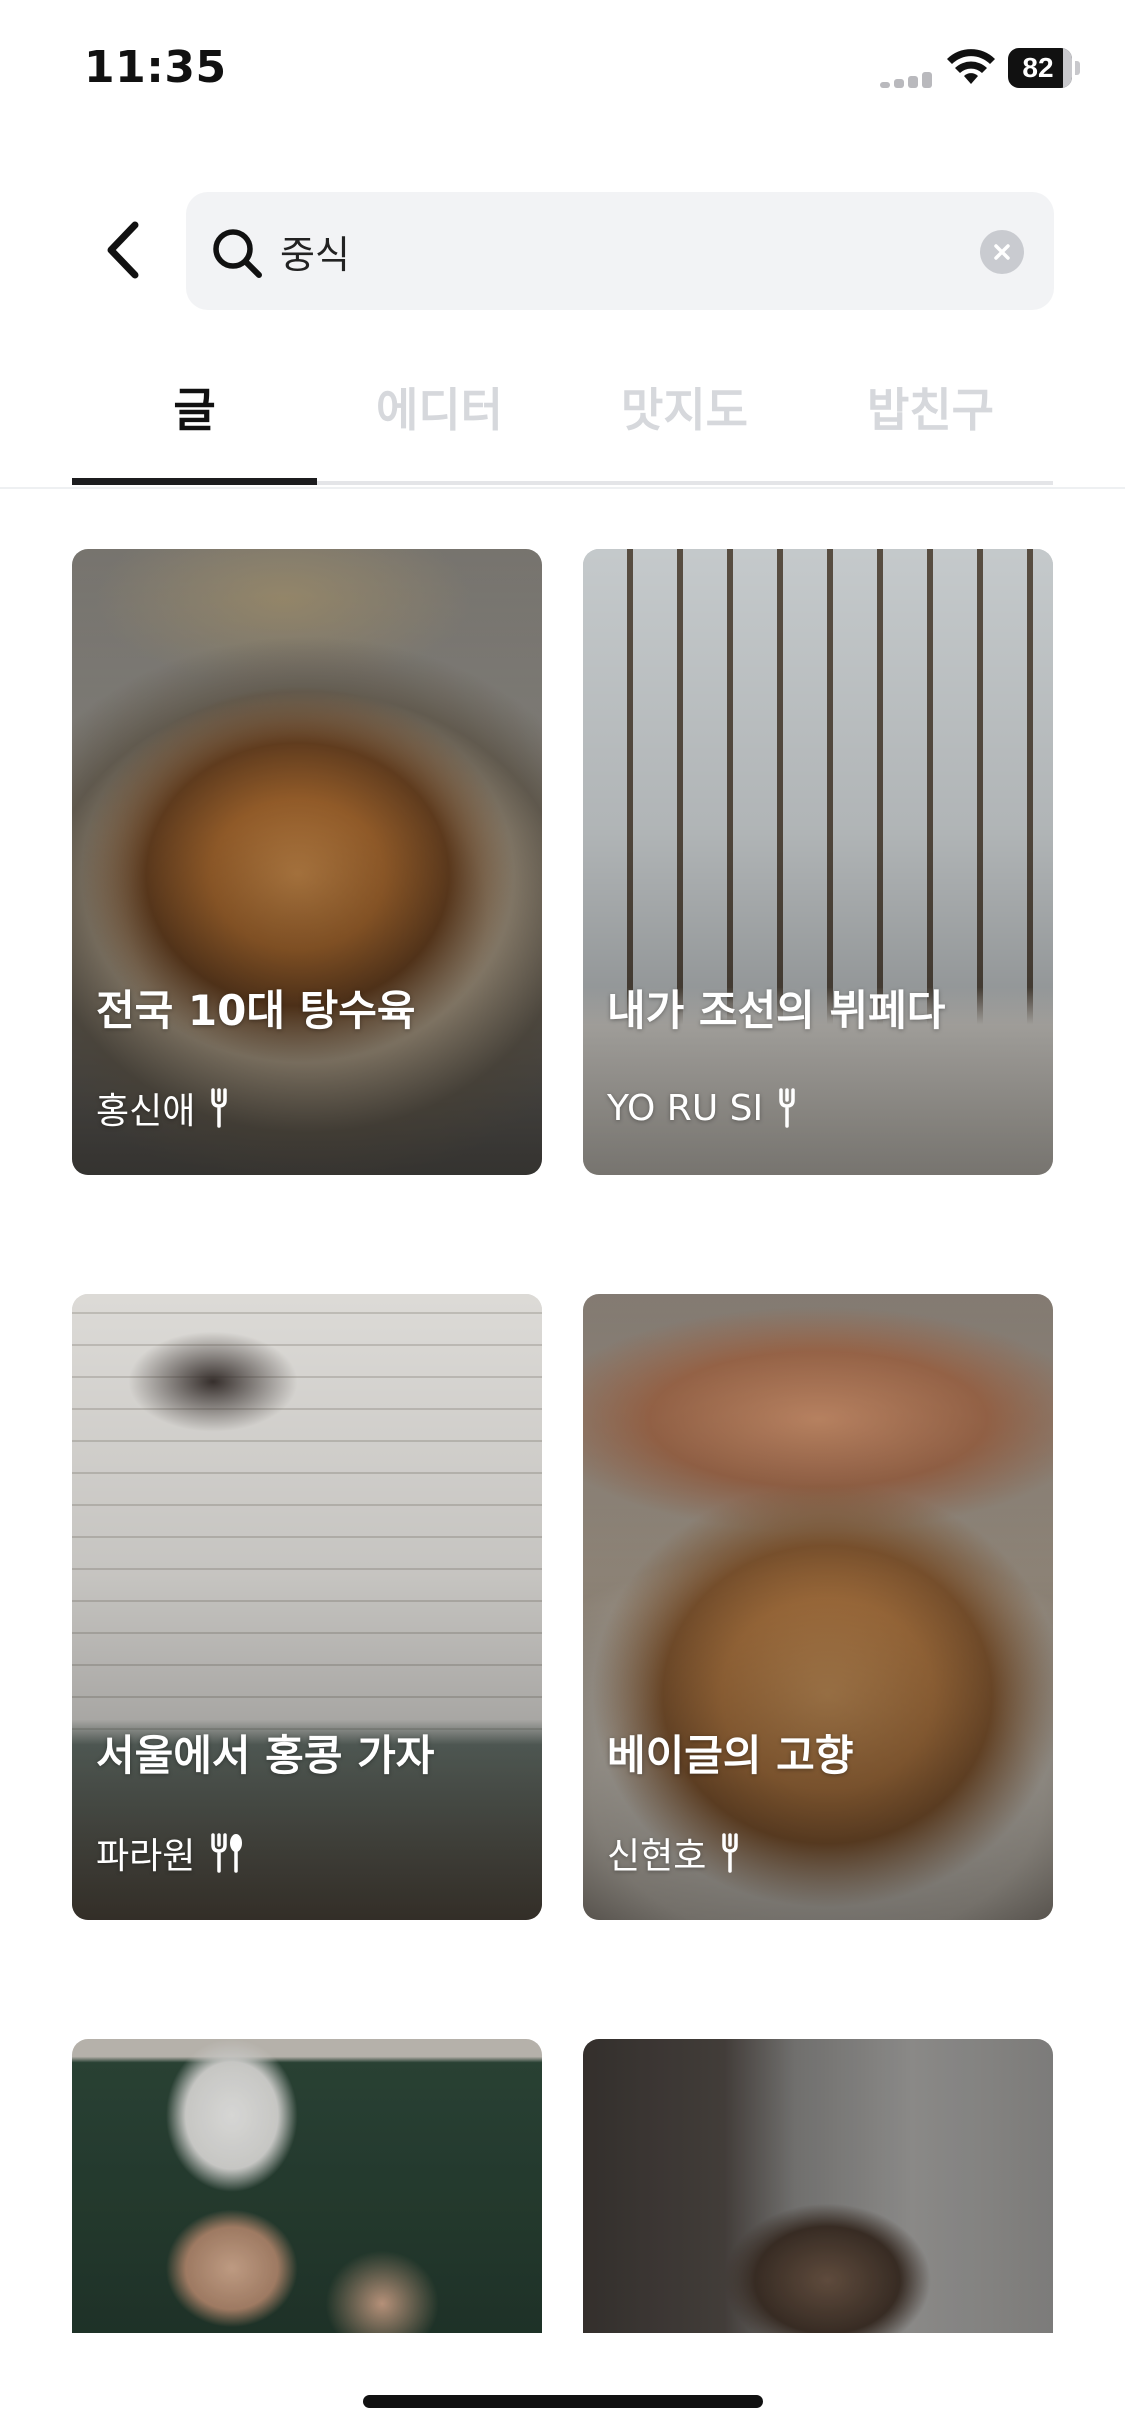  I want to click on header-divider, so click(562, 488).